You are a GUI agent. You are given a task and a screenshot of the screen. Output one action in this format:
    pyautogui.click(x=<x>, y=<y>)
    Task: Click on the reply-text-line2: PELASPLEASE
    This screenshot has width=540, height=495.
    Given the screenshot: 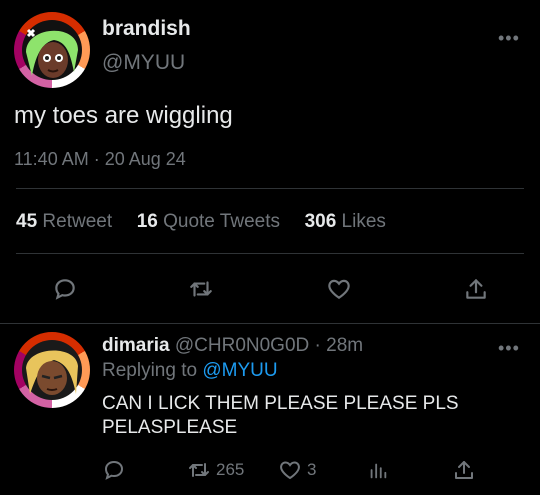 What is the action you would take?
    pyautogui.click(x=170, y=427)
    